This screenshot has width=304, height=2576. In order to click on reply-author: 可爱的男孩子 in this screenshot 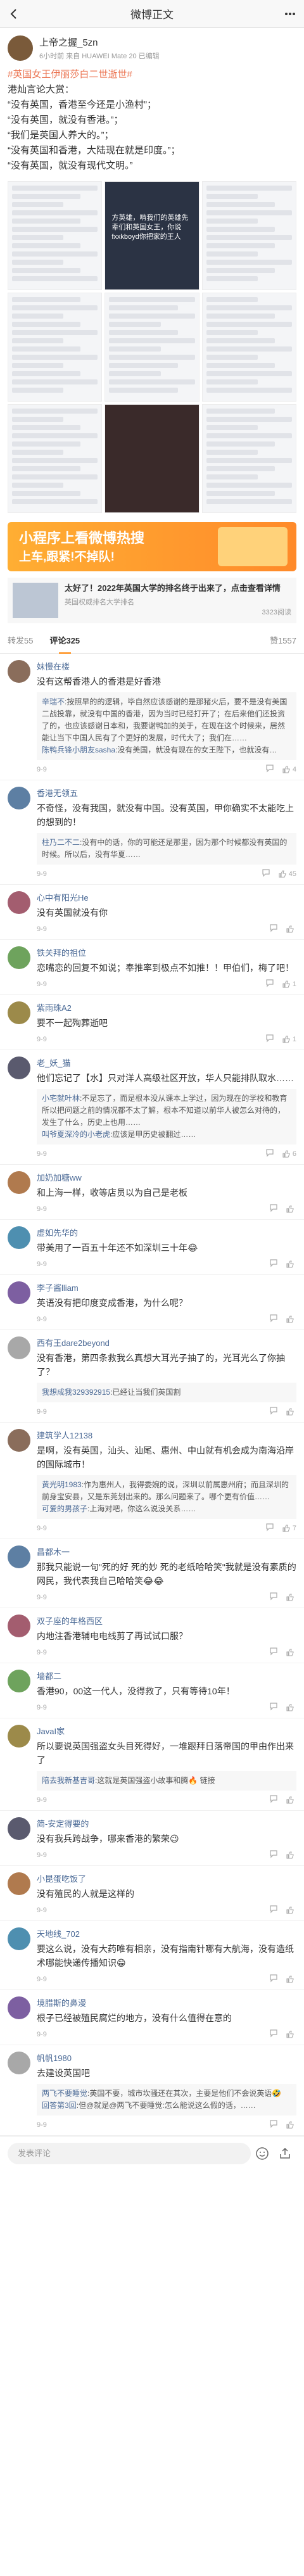, I will do `click(64, 1508)`.